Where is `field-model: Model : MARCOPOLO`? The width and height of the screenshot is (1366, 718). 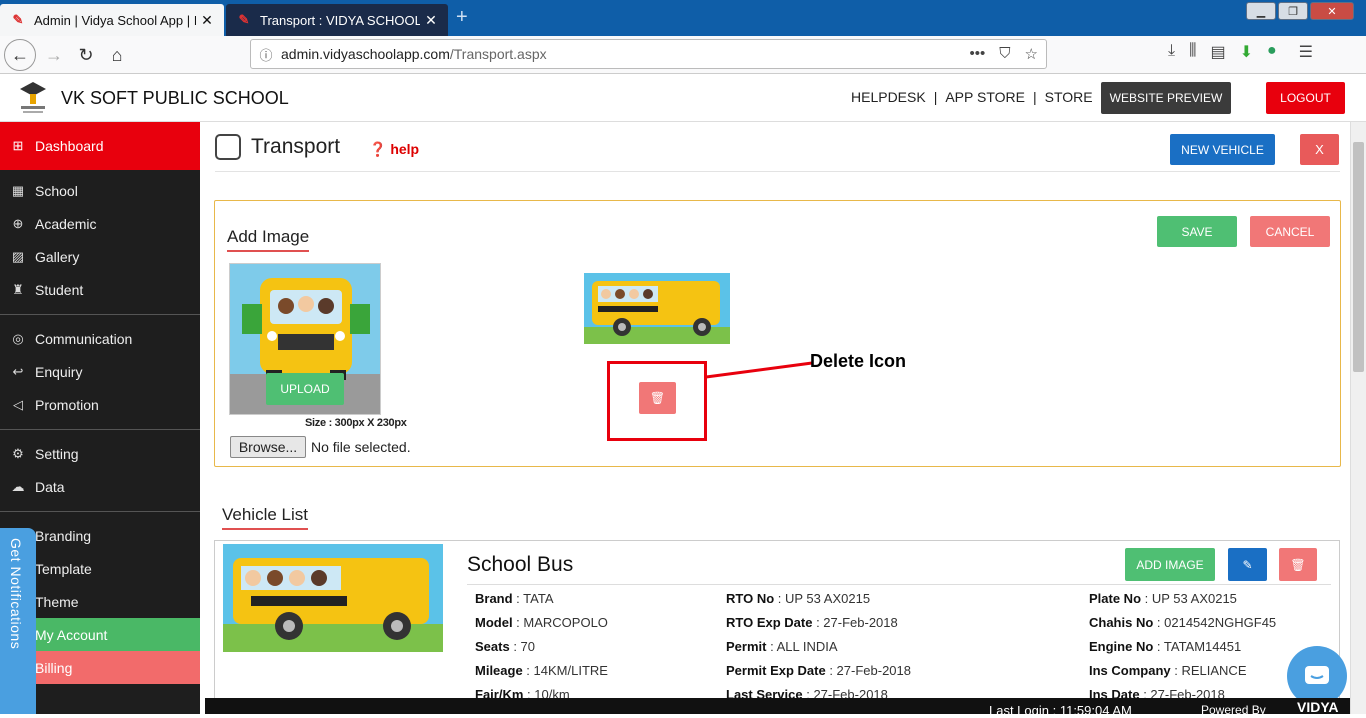
field-model: Model : MARCOPOLO is located at coordinates (541, 622).